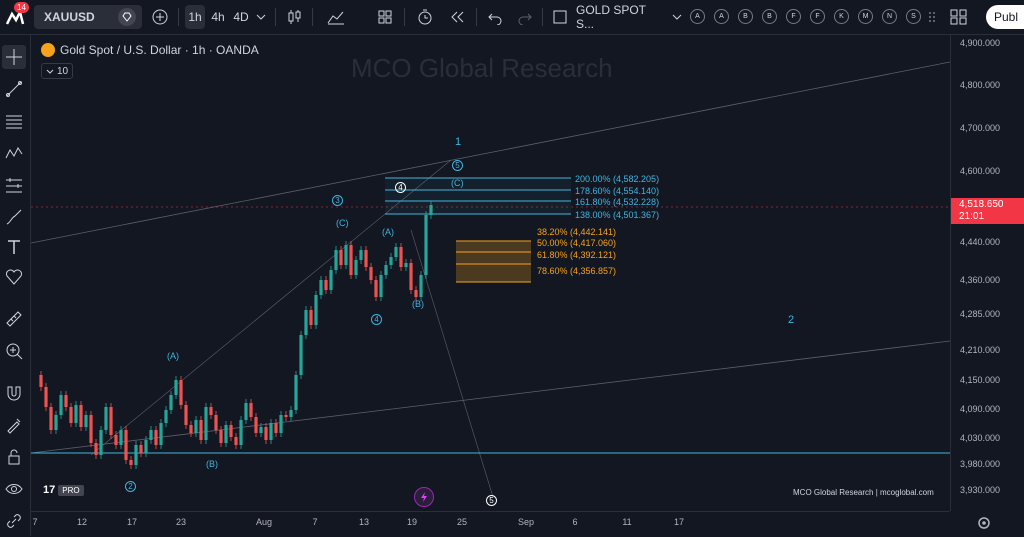 This screenshot has width=1024, height=537. I want to click on toolbar-letter-button: K, so click(841, 16).